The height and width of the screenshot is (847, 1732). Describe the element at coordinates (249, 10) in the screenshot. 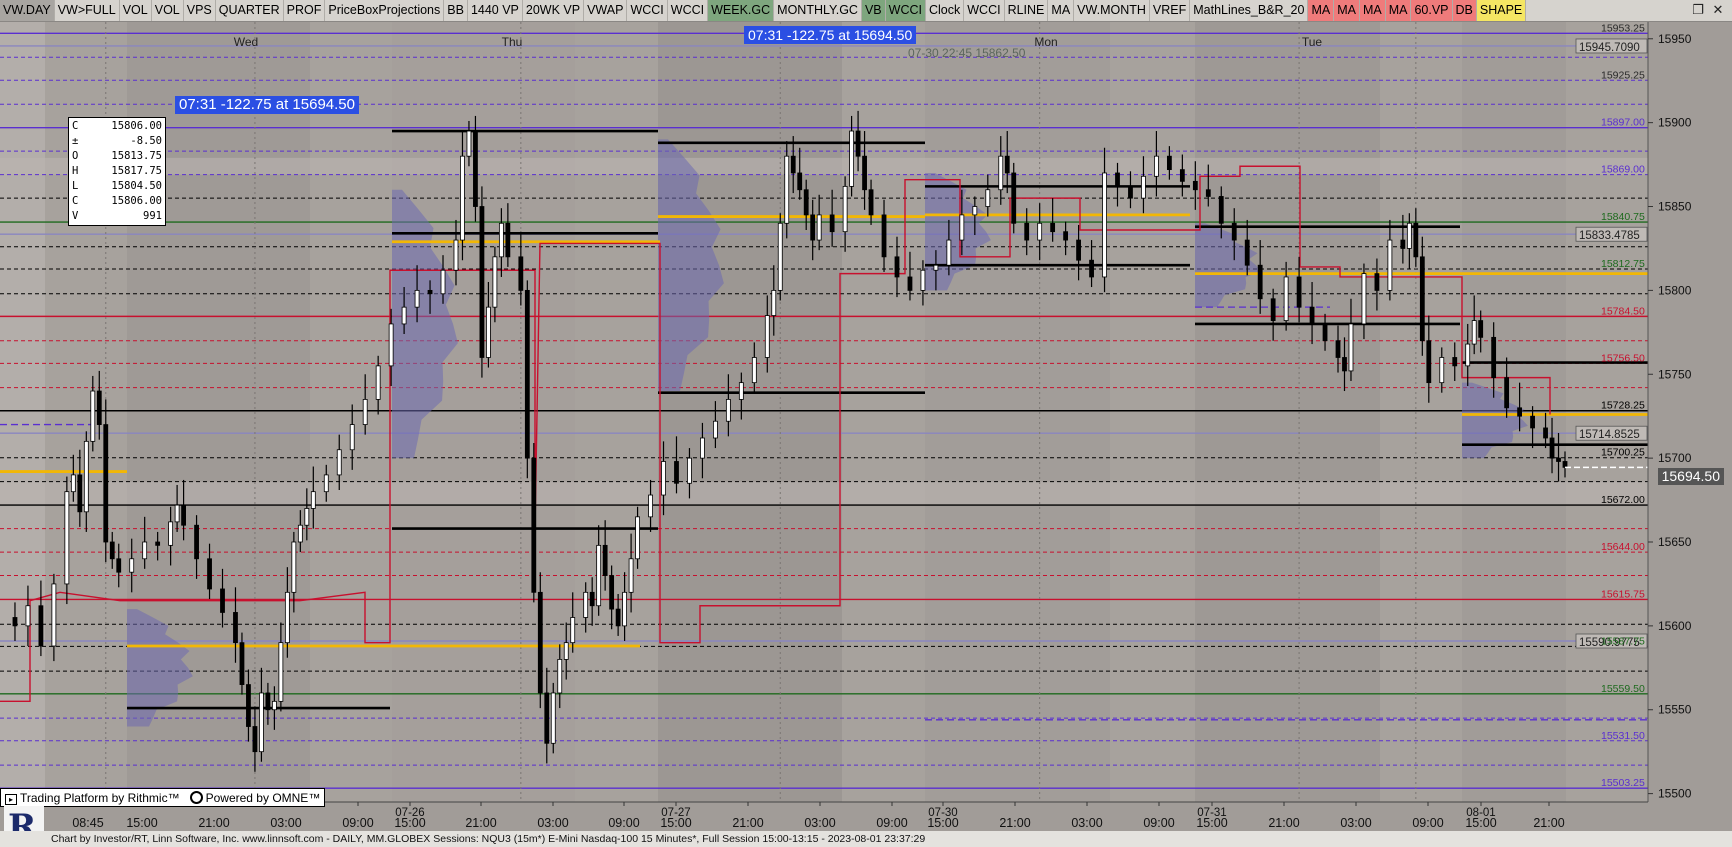

I see `toolbar-button-quarter: QUARTER` at that location.